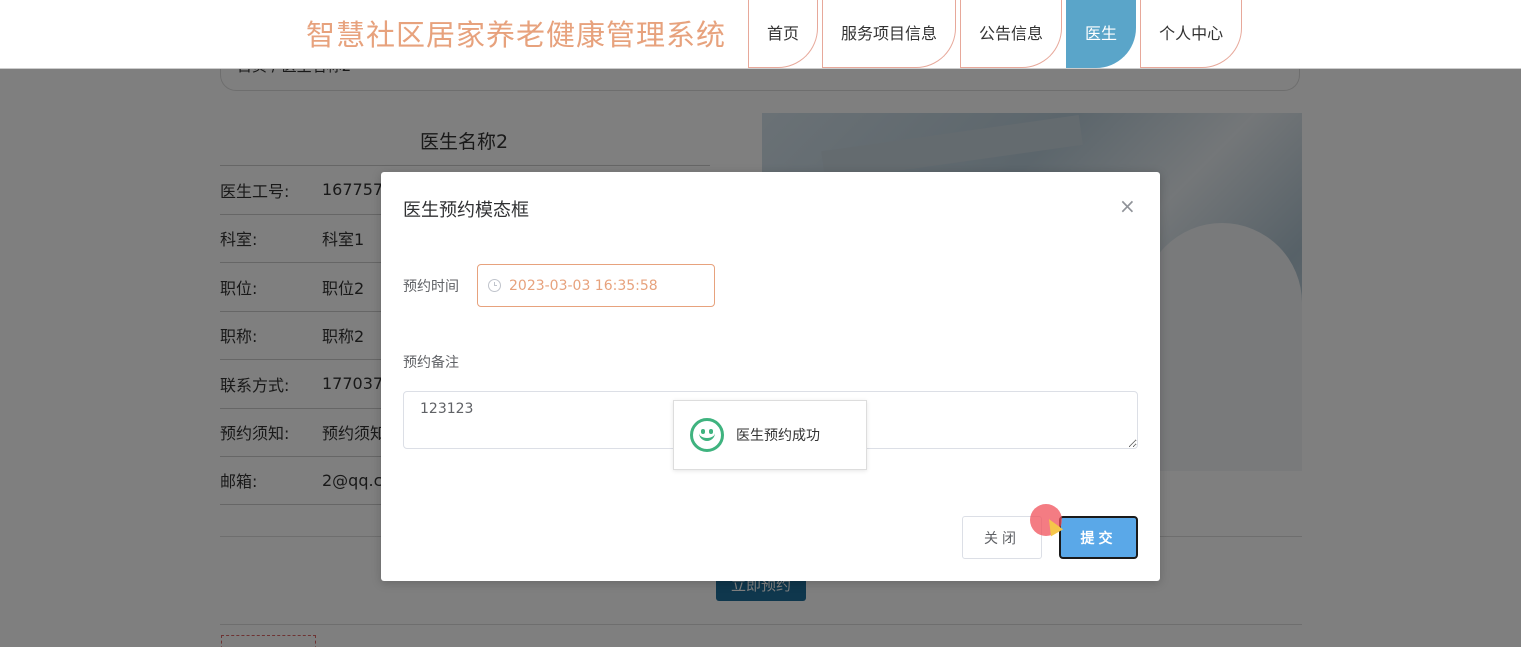 This screenshot has width=1521, height=647. I want to click on main-nav: 首页 服务项目信息 公告信息 医生 个人中心, so click(997, 34).